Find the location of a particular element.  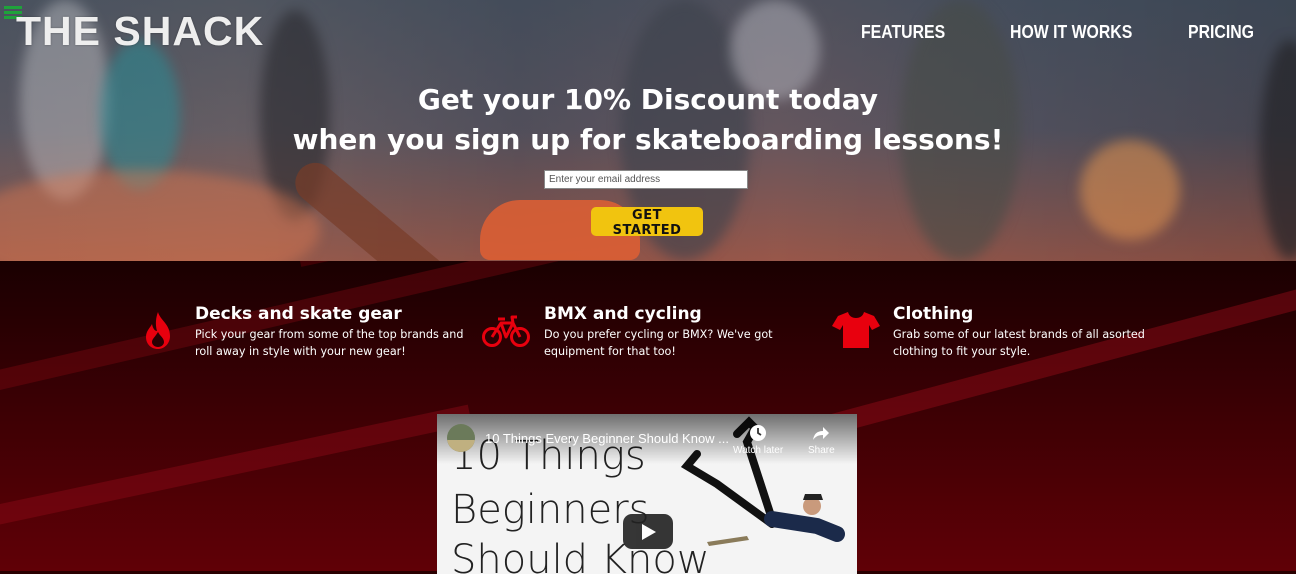

hero-headline-line1: Get your 10% Discount today is located at coordinates (648, 99).